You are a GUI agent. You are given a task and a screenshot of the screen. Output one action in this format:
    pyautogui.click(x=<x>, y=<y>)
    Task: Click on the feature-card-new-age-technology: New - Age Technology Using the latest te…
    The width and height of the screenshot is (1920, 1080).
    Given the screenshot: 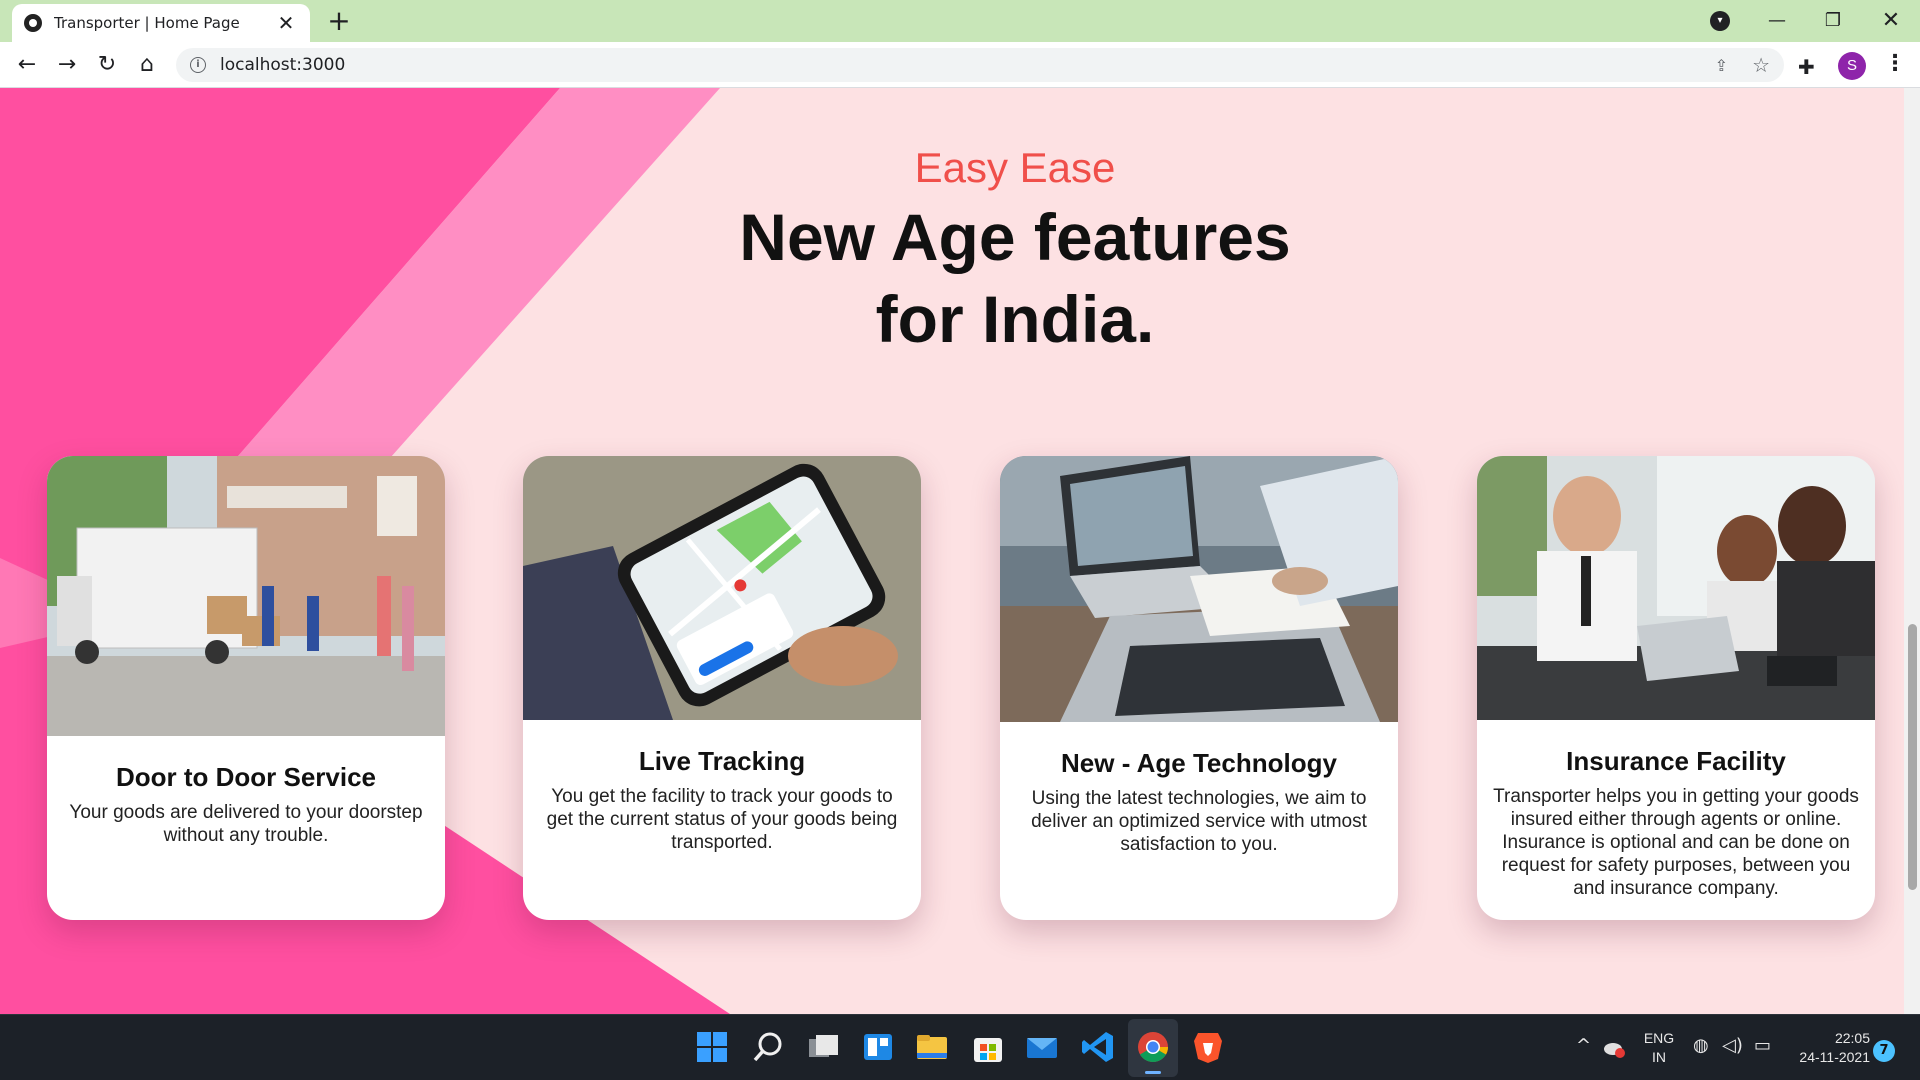 What is the action you would take?
    pyautogui.click(x=1199, y=688)
    